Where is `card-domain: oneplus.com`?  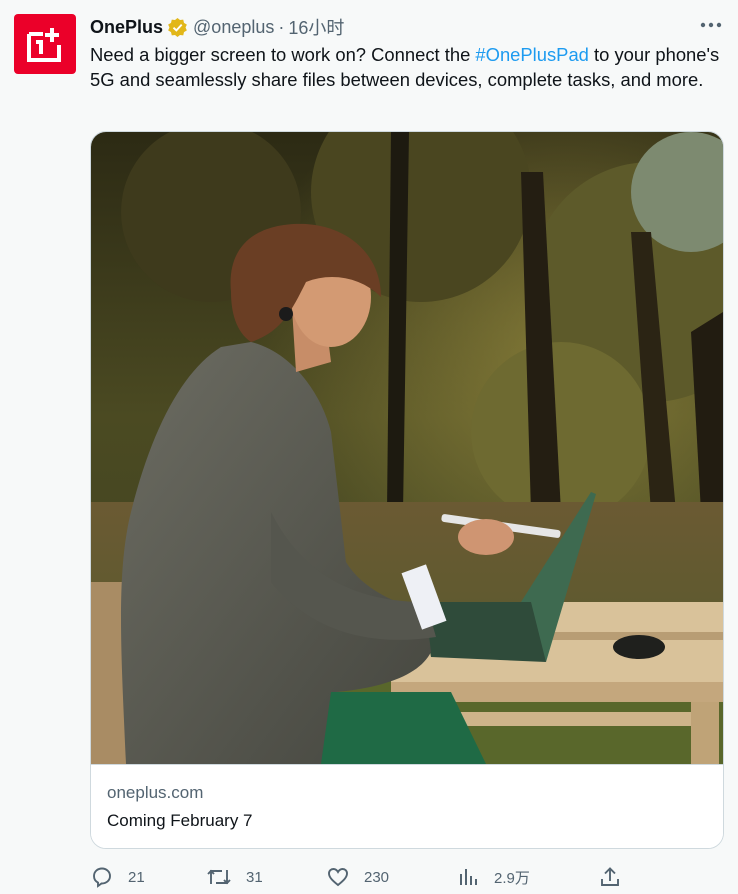
card-domain: oneplus.com is located at coordinates (155, 792).